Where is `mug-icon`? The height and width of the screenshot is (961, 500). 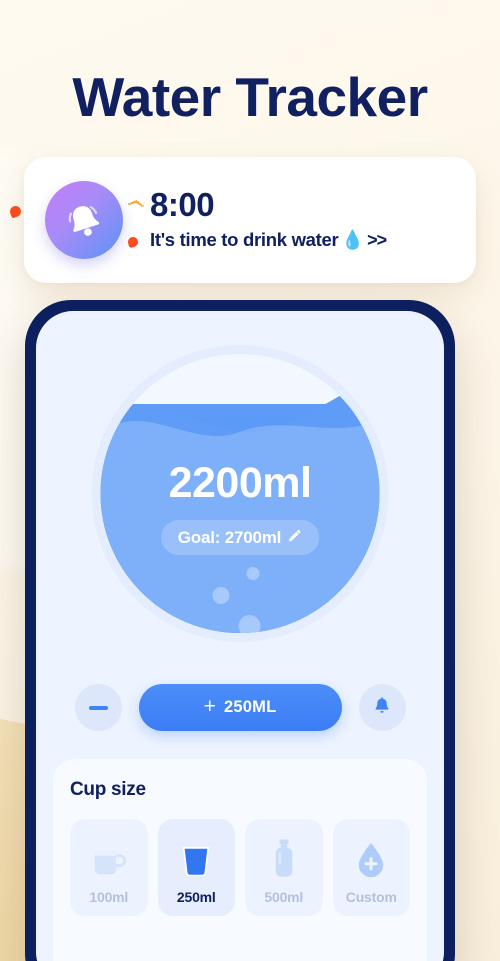 mug-icon is located at coordinates (109, 858).